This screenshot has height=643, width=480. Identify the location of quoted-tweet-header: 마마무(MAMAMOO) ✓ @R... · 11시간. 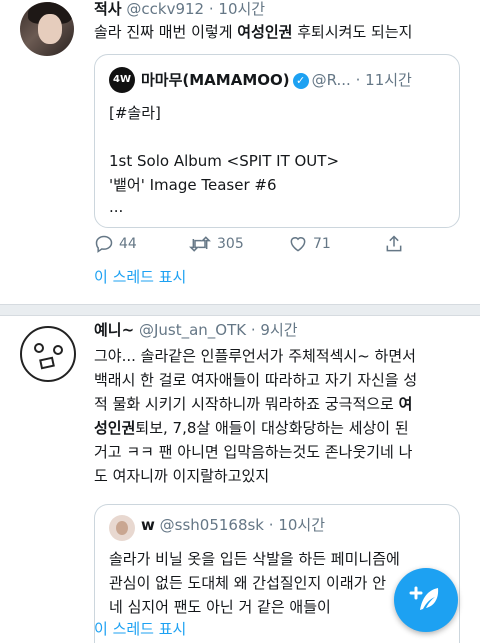
(276, 79).